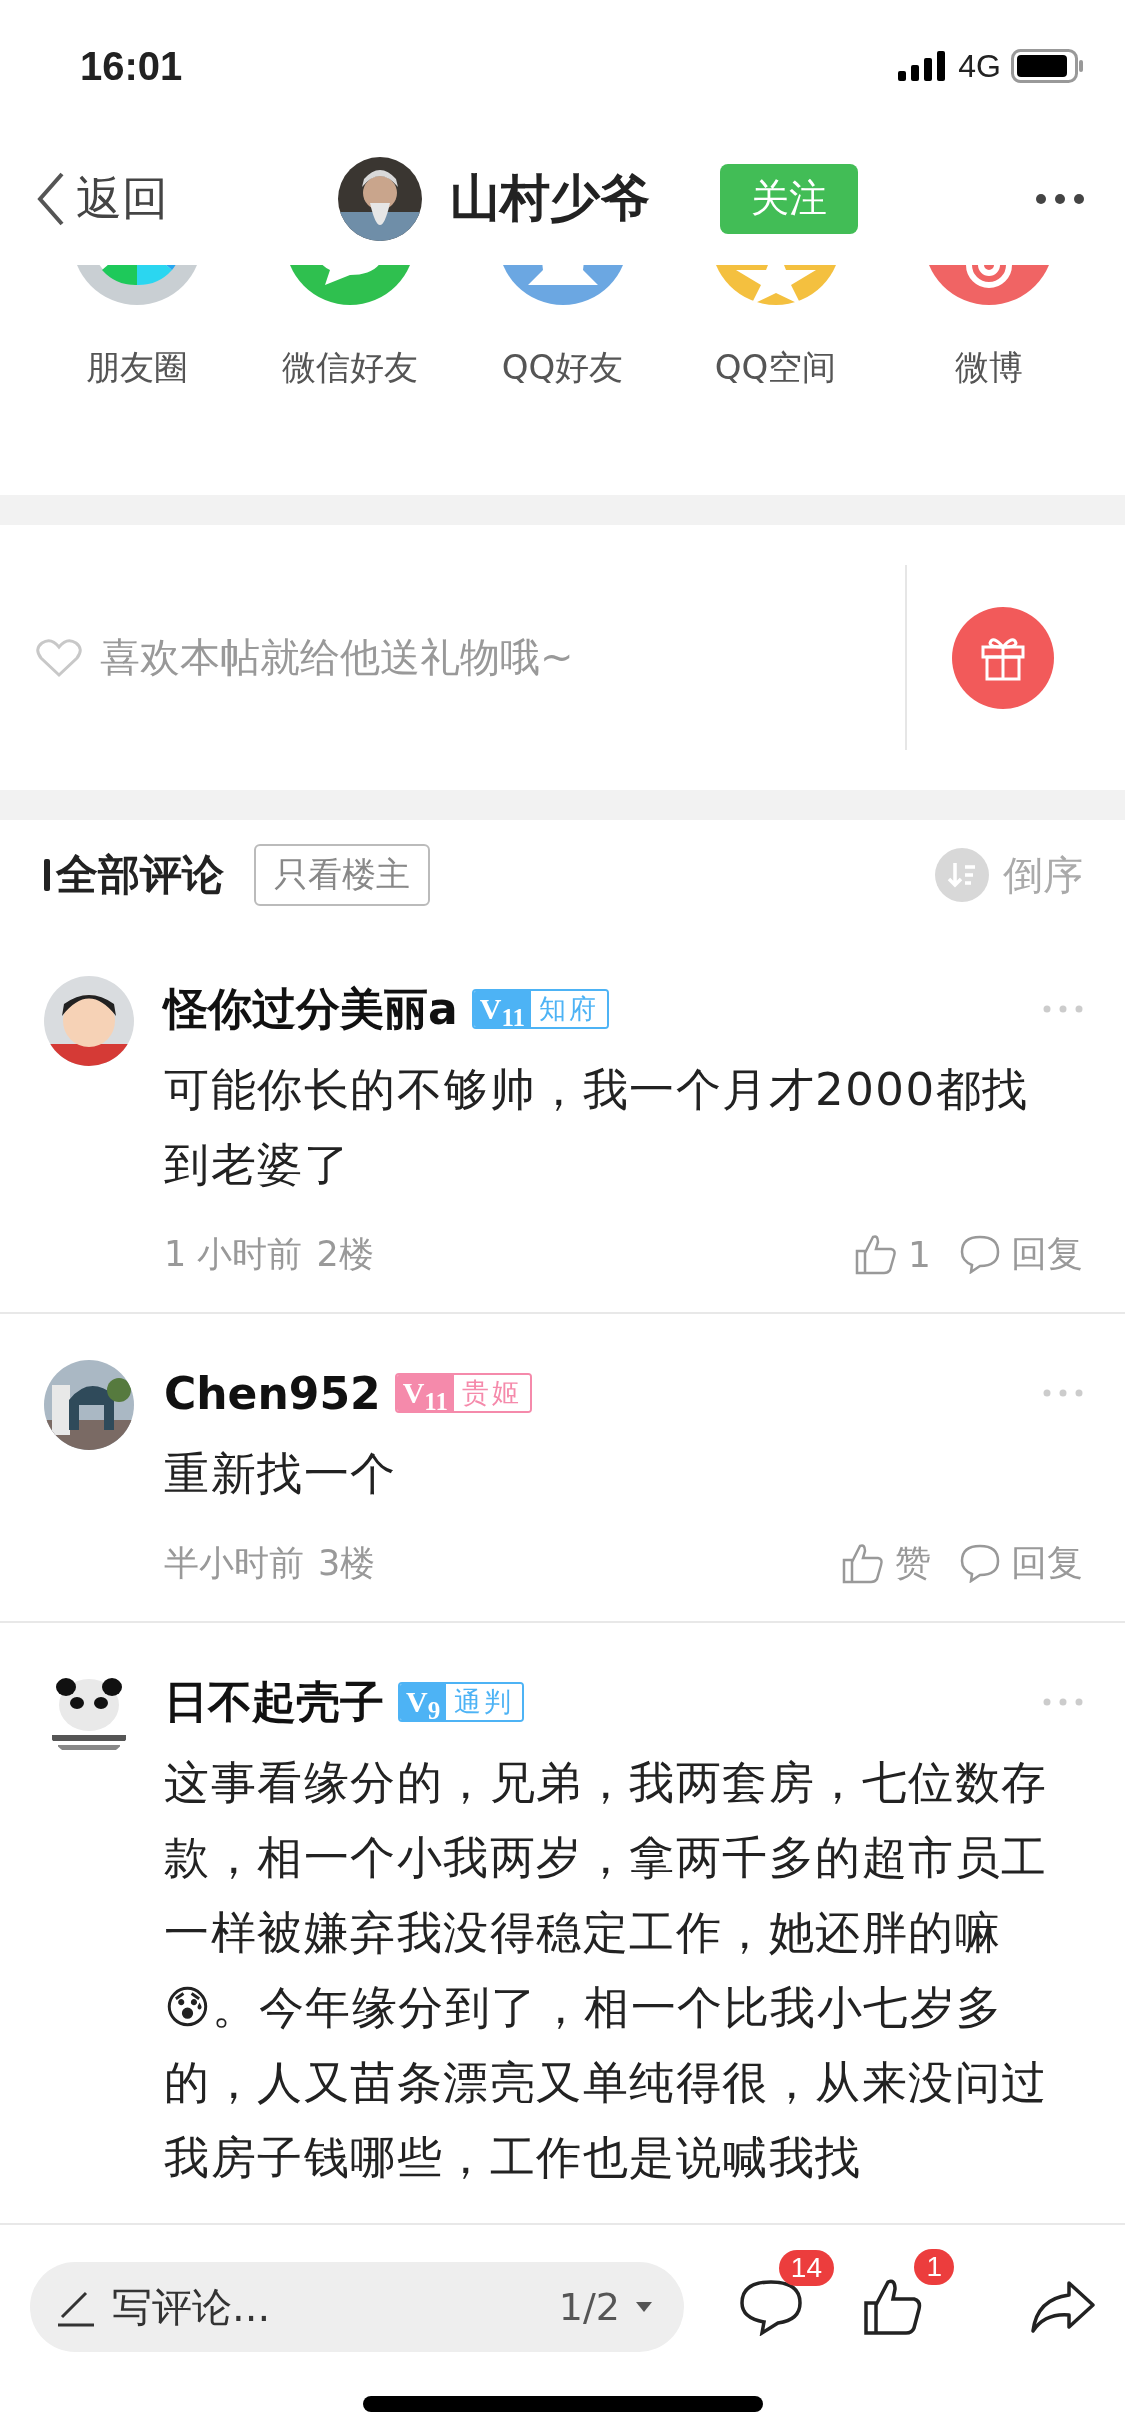  What do you see at coordinates (606, 1970) in the screenshot?
I see `comment-text: 这事看缘分的，兄弟，我两套房，七位数存款，相一个小我两岁，拿两千多的超市员工一样被嫌弃我没得稳定工作，她还胖的嘛😰。今年缘分到了，相一个比我小七岁多的，人又苗条漂亮又单纯得很，从来没问过我房子钱哪些，工作也是说喊我找` at bounding box center [606, 1970].